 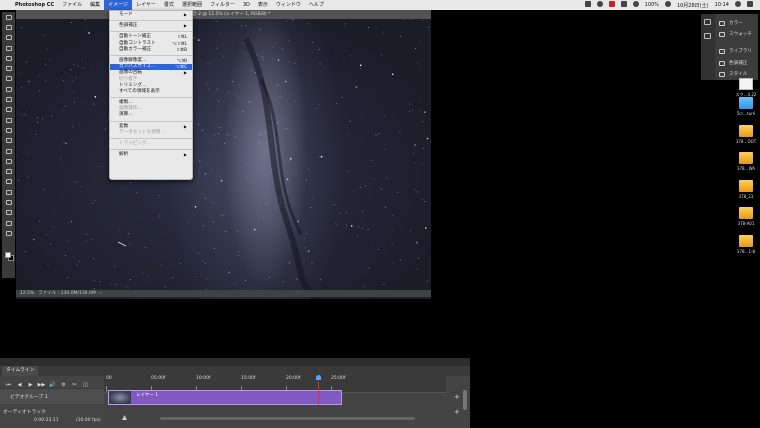 I want to click on line-icon, so click(x=600, y=5).